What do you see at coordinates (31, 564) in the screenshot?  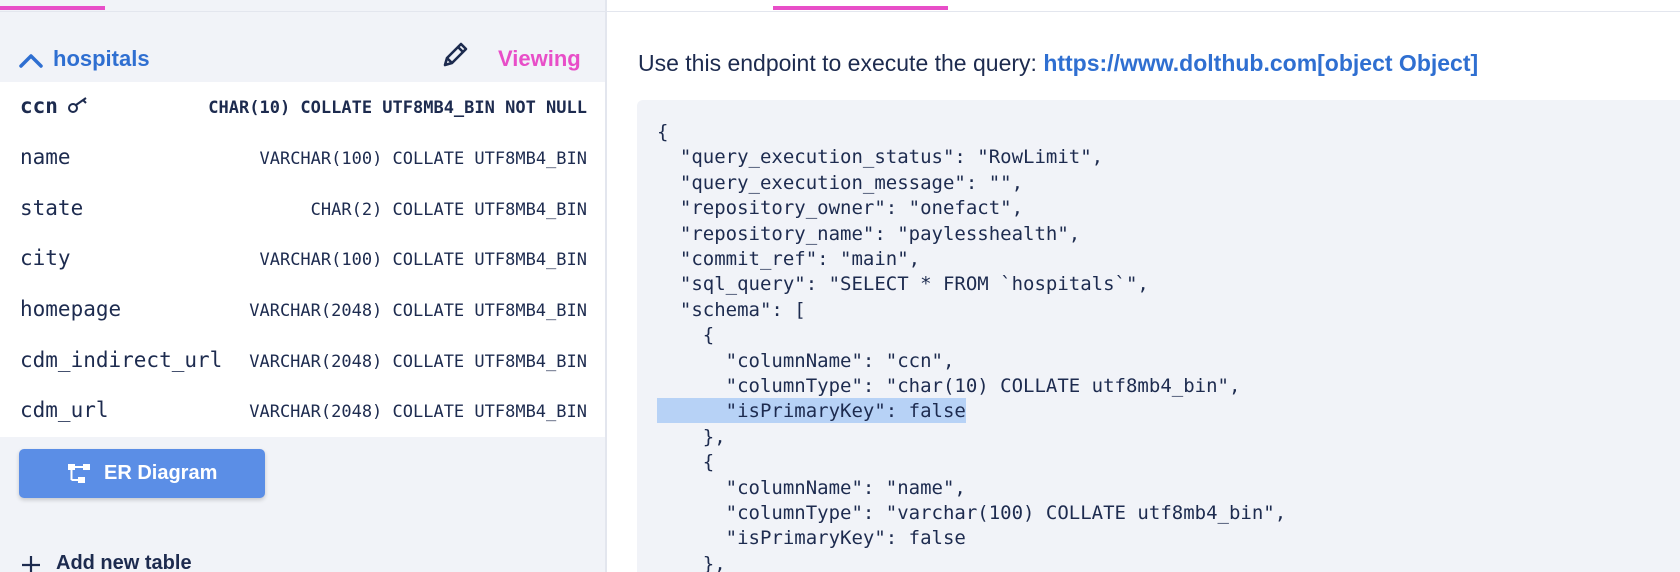 I see `plus-icon` at bounding box center [31, 564].